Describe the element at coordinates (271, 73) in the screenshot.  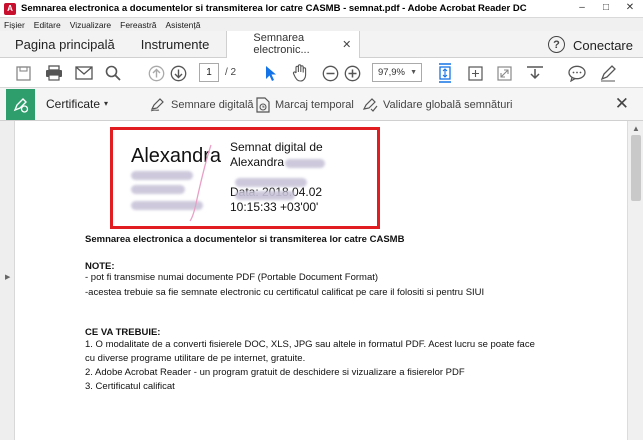
I see `select-cursor-icon` at that location.